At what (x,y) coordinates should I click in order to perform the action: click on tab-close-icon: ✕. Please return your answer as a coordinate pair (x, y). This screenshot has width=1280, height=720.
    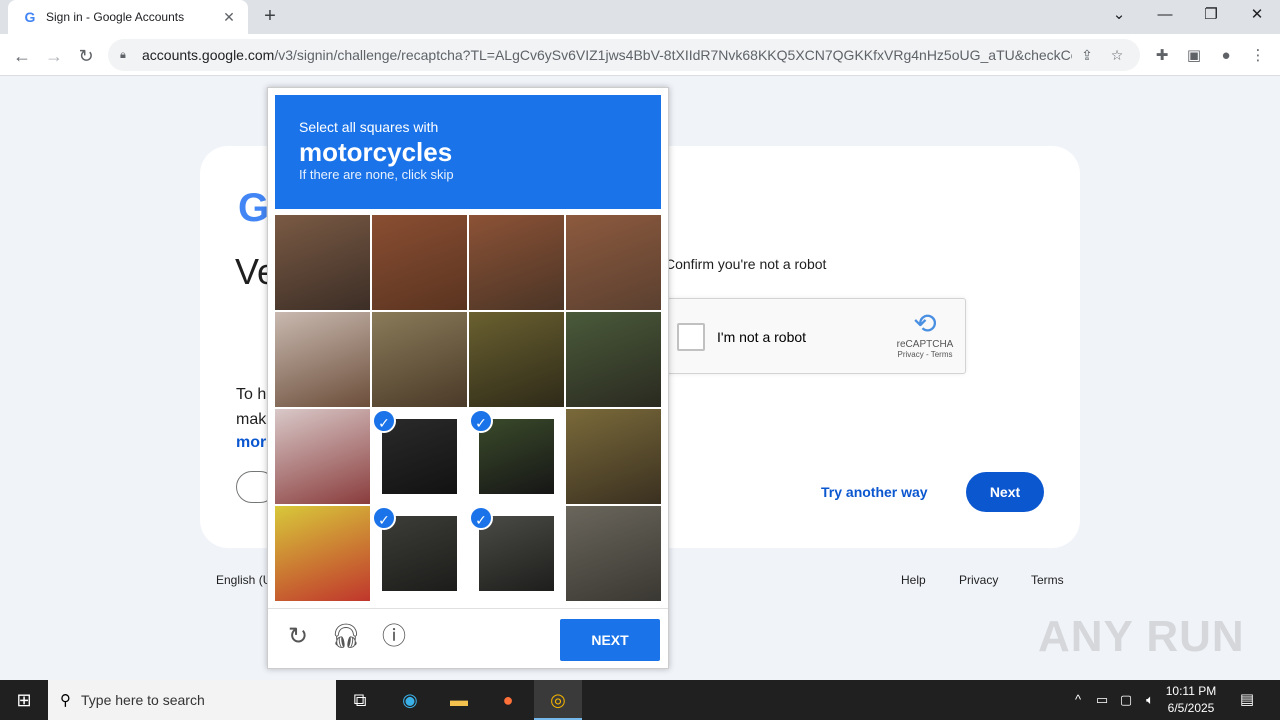
    Looking at the image, I should click on (229, 17).